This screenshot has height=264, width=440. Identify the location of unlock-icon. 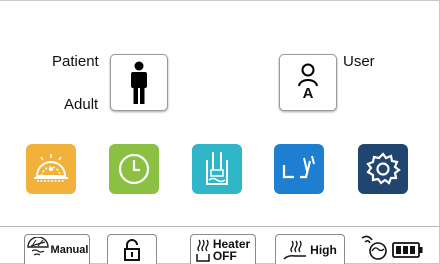
(132, 249).